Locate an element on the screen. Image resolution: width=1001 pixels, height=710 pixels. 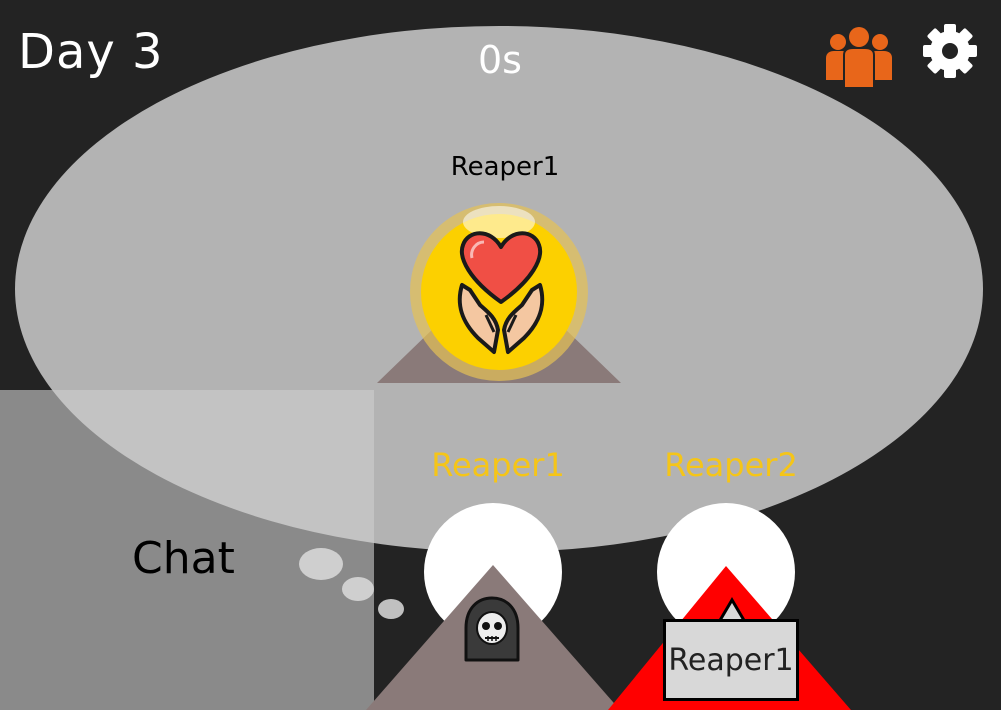
day-label: Day 3 is located at coordinates (91, 52).